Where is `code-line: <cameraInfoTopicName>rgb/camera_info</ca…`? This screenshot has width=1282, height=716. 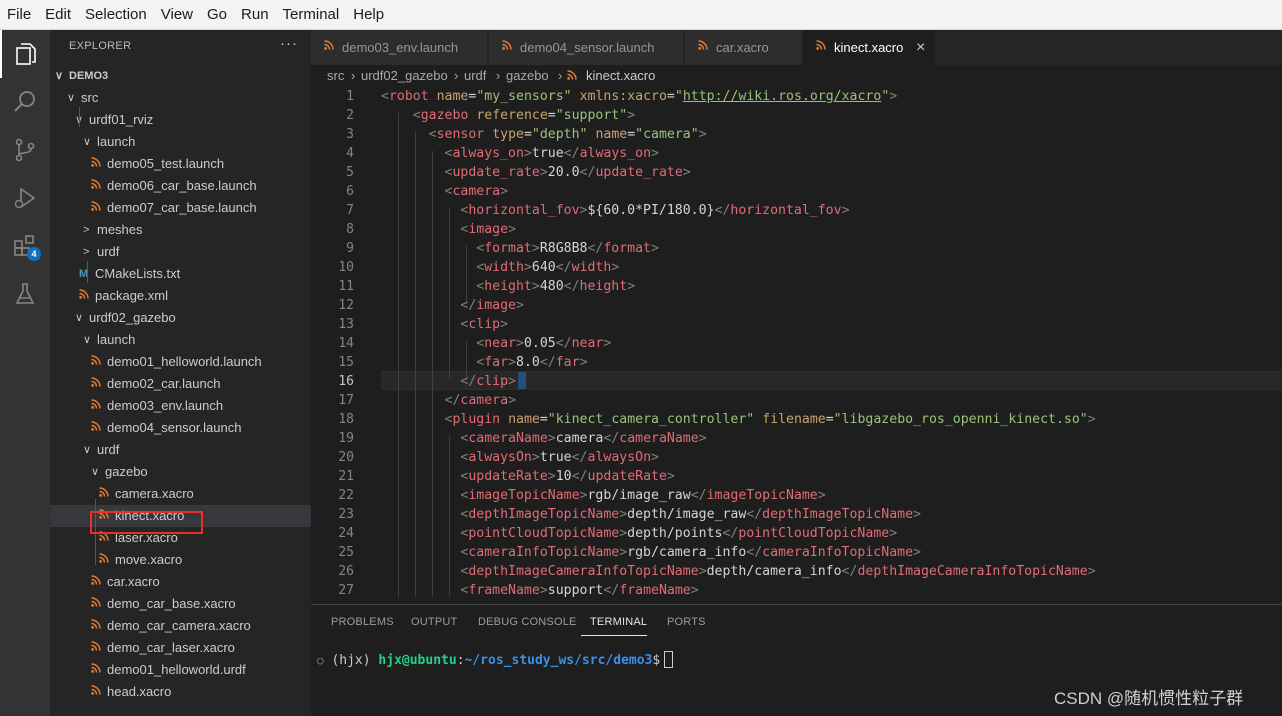 code-line: <cameraInfoTopicName>rgb/camera_info</ca… is located at coordinates (690, 552).